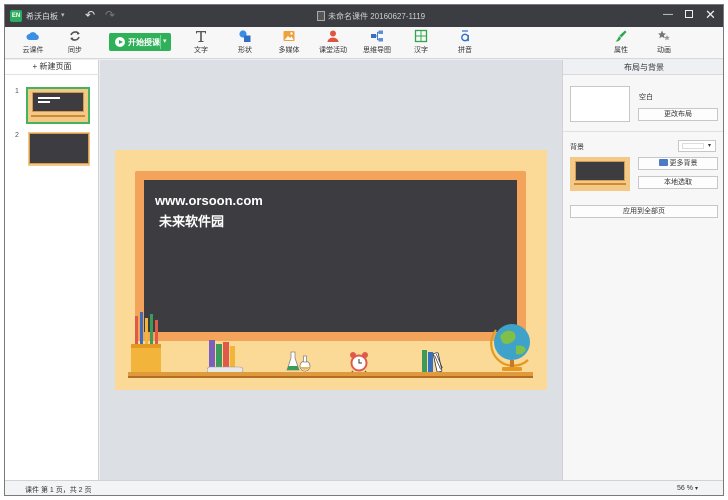 The height and width of the screenshot is (500, 728). Describe the element at coordinates (364, 487) in the screenshot. I see `status-bar: 课件 第 1 页，共 2 页 56 % ▾` at that location.